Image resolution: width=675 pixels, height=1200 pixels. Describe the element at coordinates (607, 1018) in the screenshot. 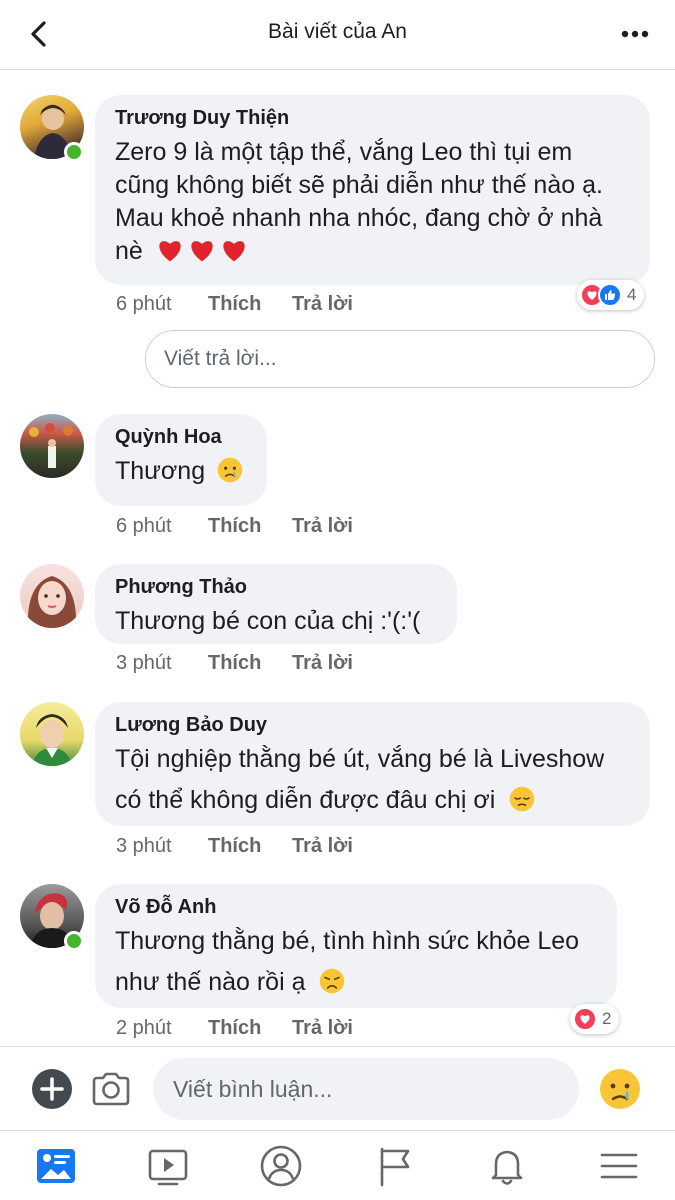

I see `reaction-count: 2` at that location.